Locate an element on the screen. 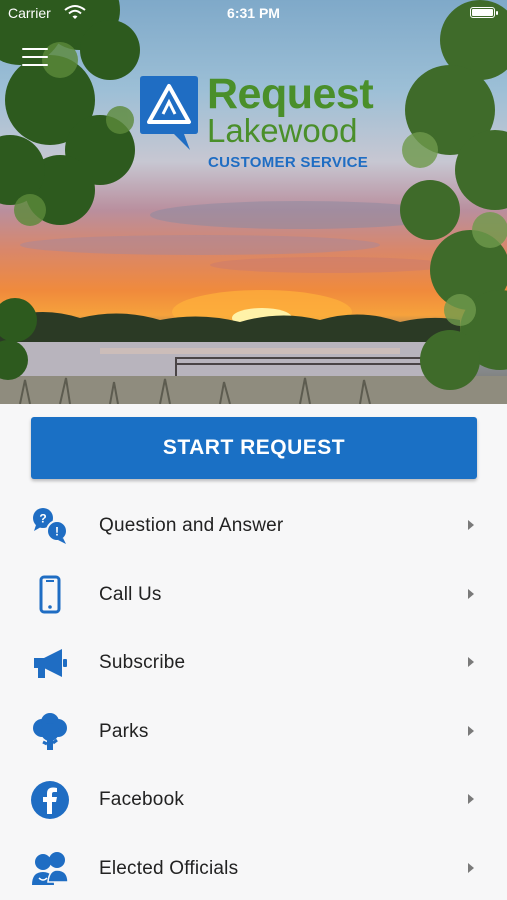 This screenshot has height=900, width=507. menu-item-call-us: Call Us is located at coordinates (253, 595).